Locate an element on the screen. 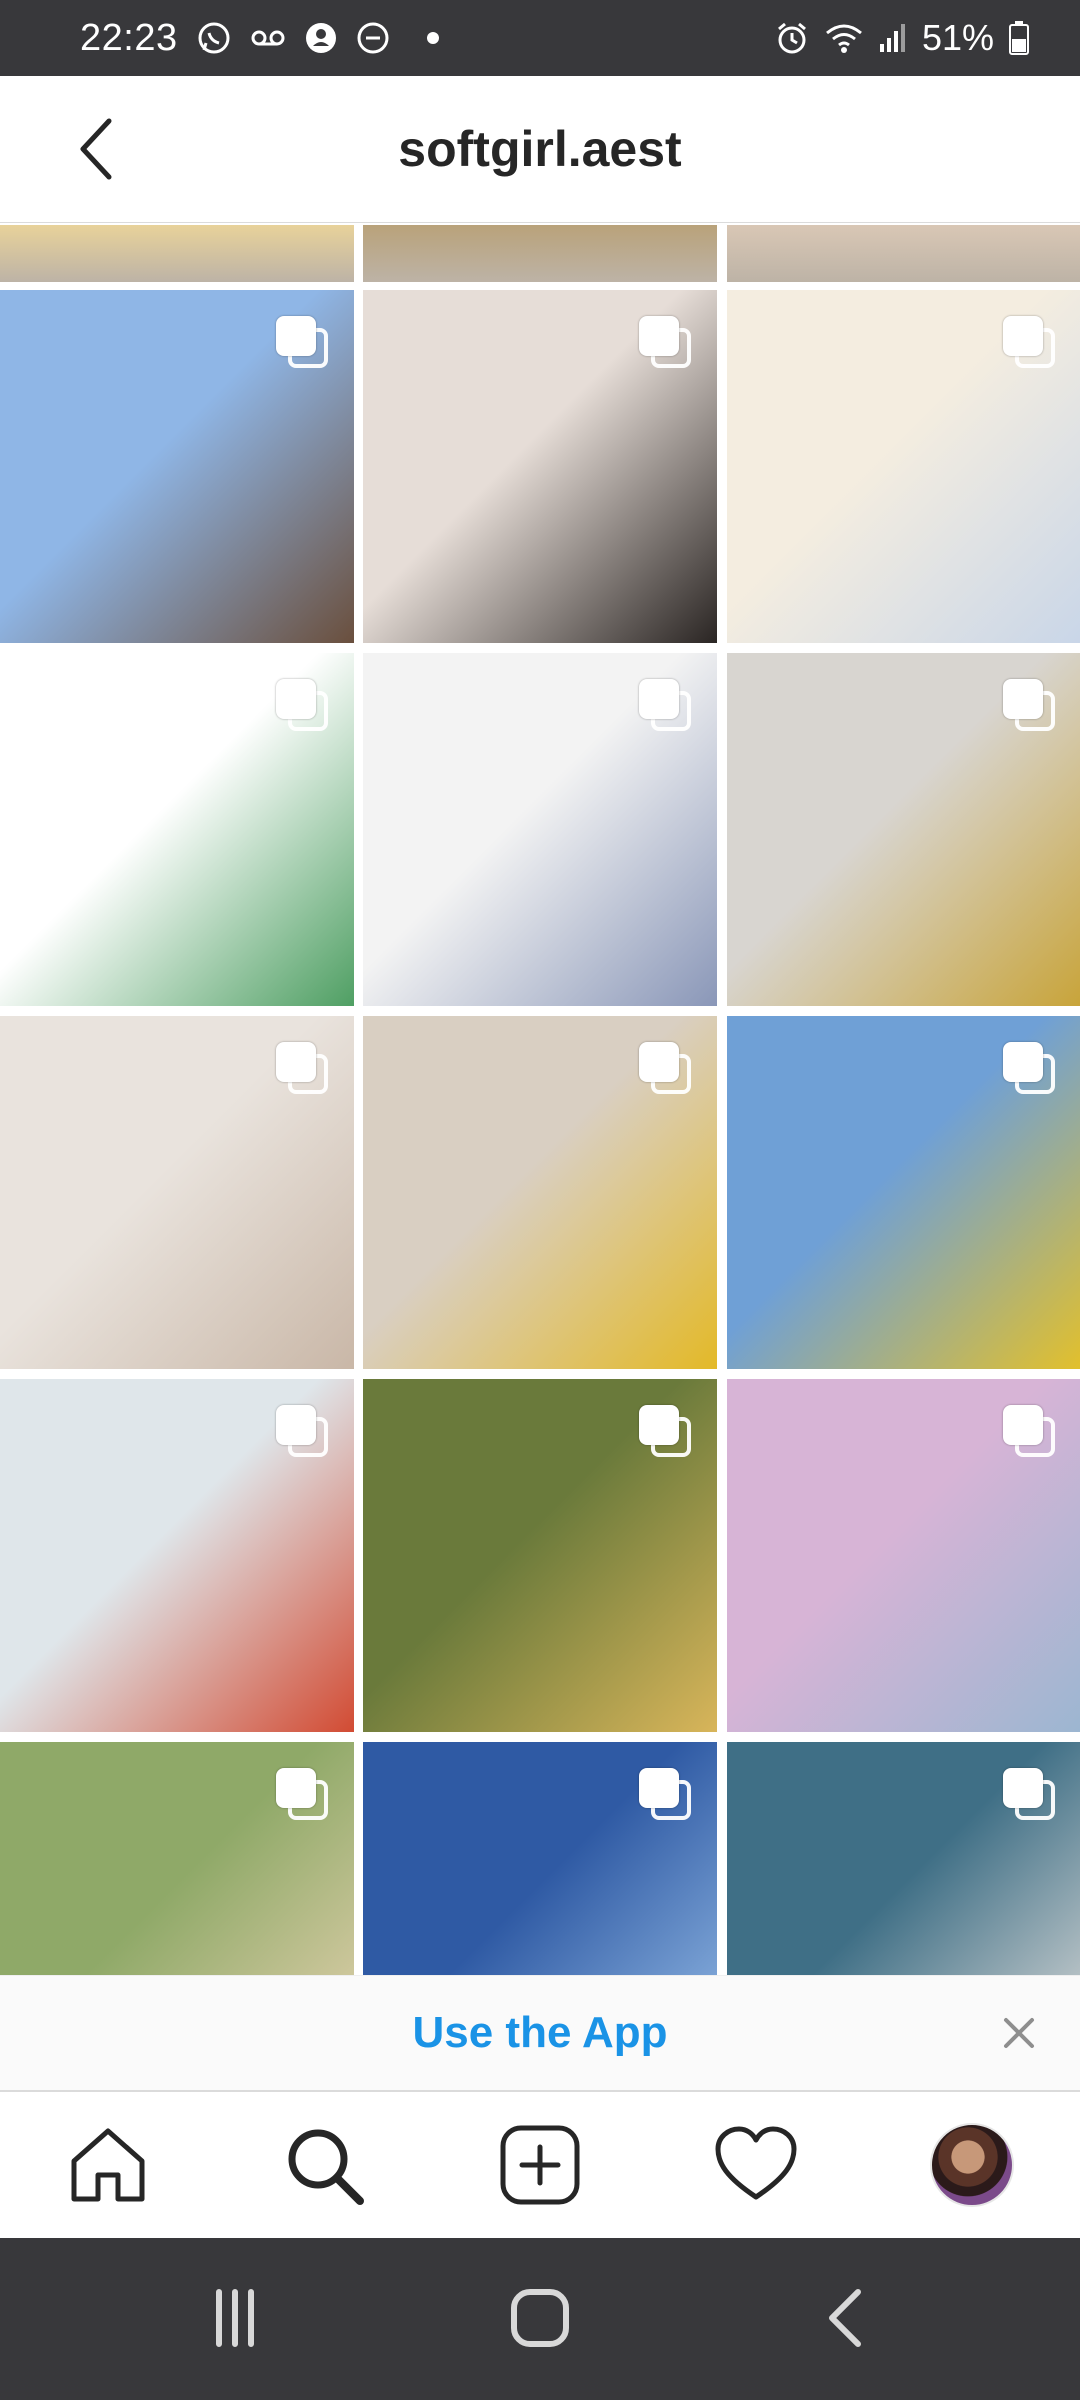 The width and height of the screenshot is (1080, 2400). nav-home is located at coordinates (108, 2165).